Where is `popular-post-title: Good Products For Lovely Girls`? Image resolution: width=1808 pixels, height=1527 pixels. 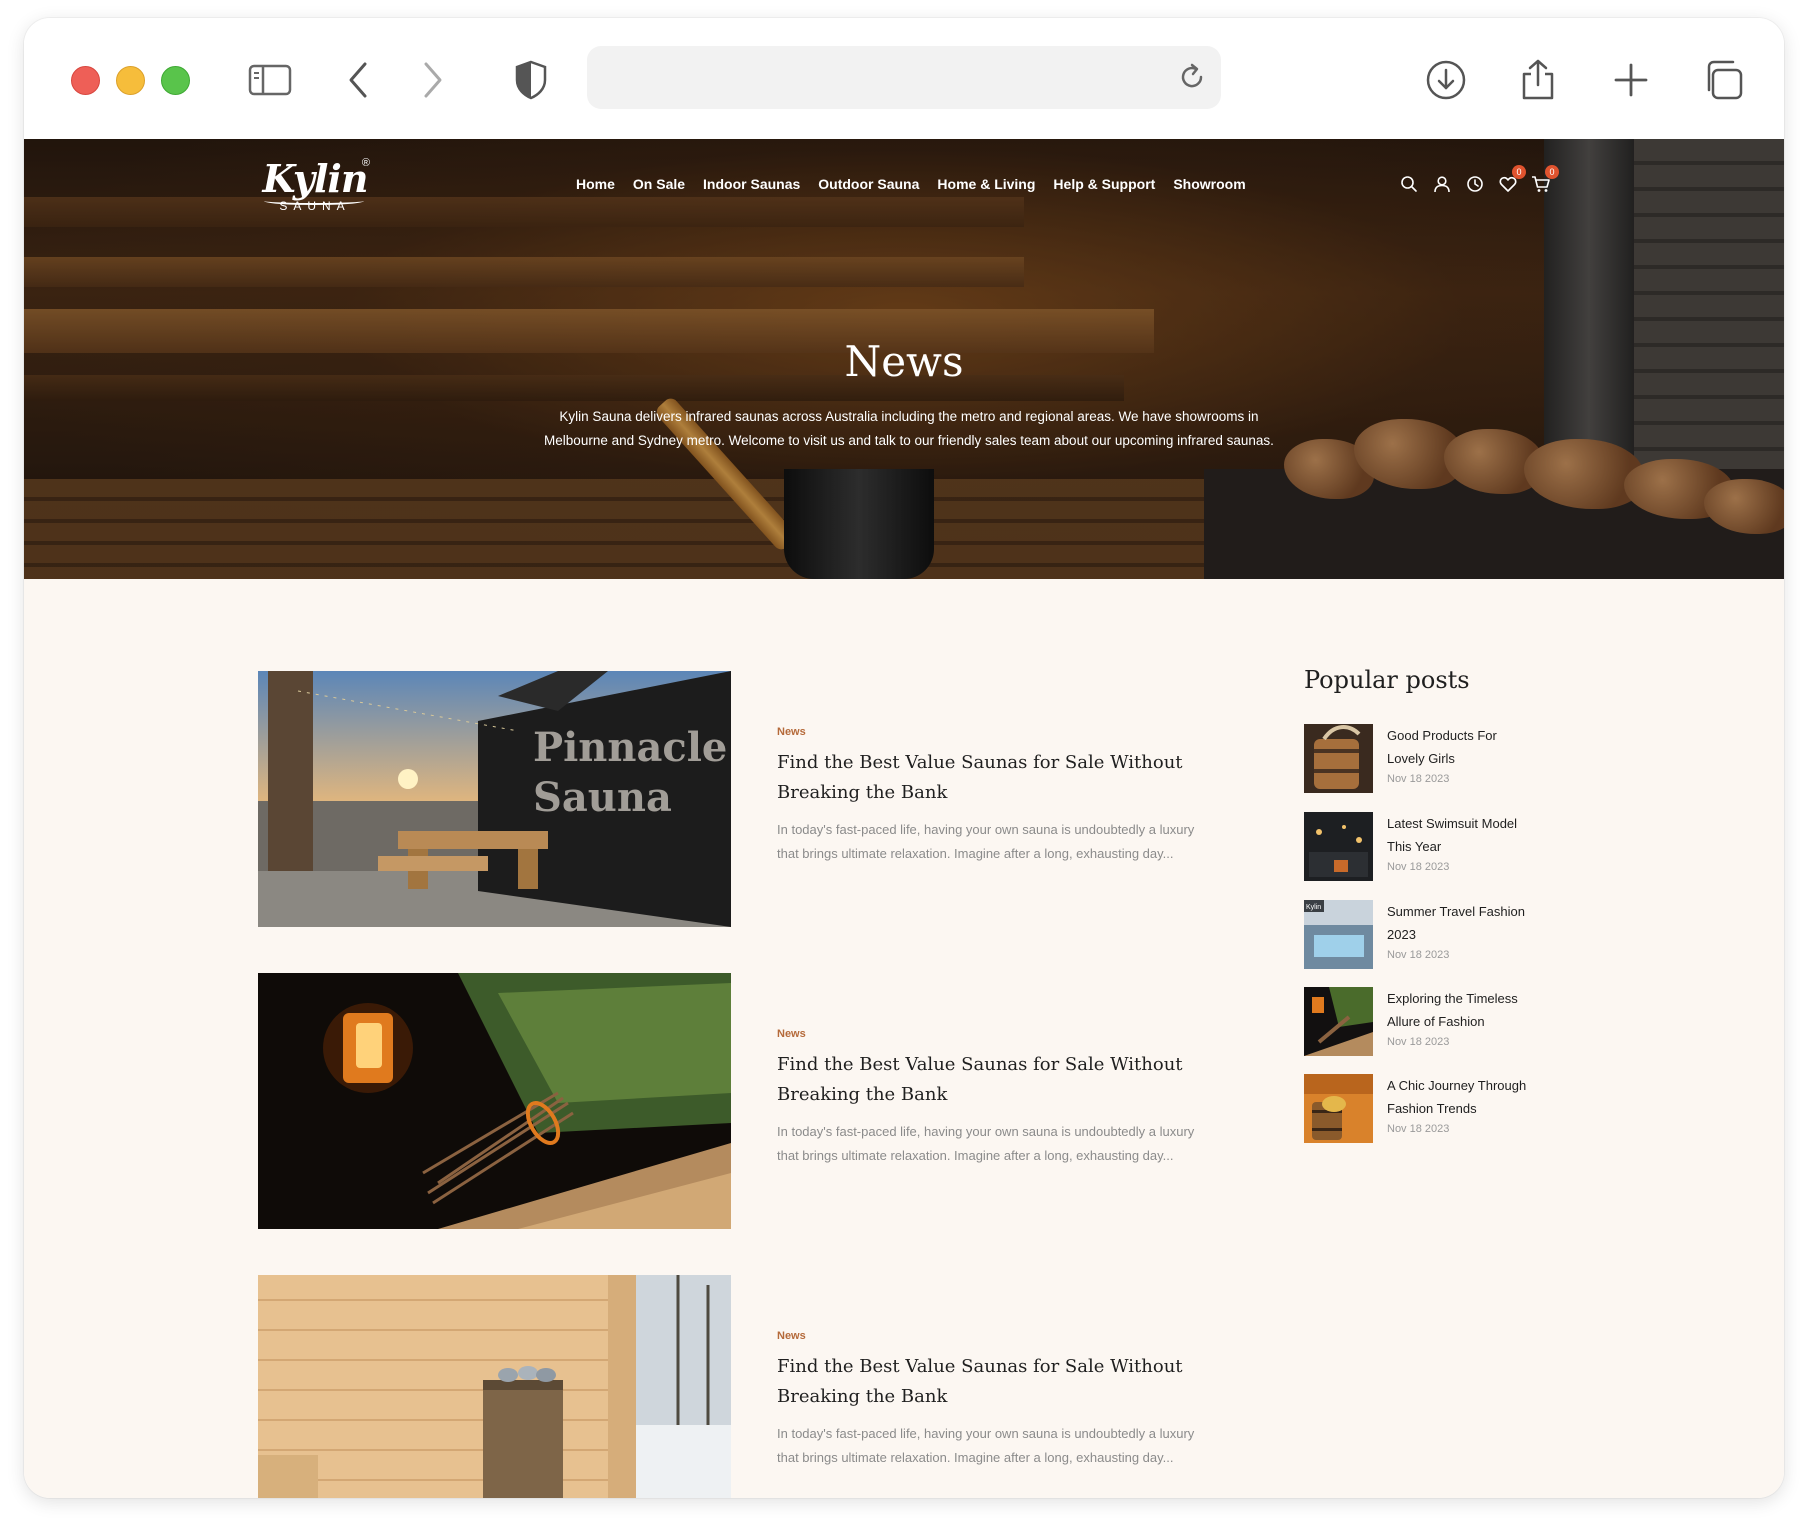
popular-post-title: Good Products For Lovely Girls is located at coordinates (1474, 747).